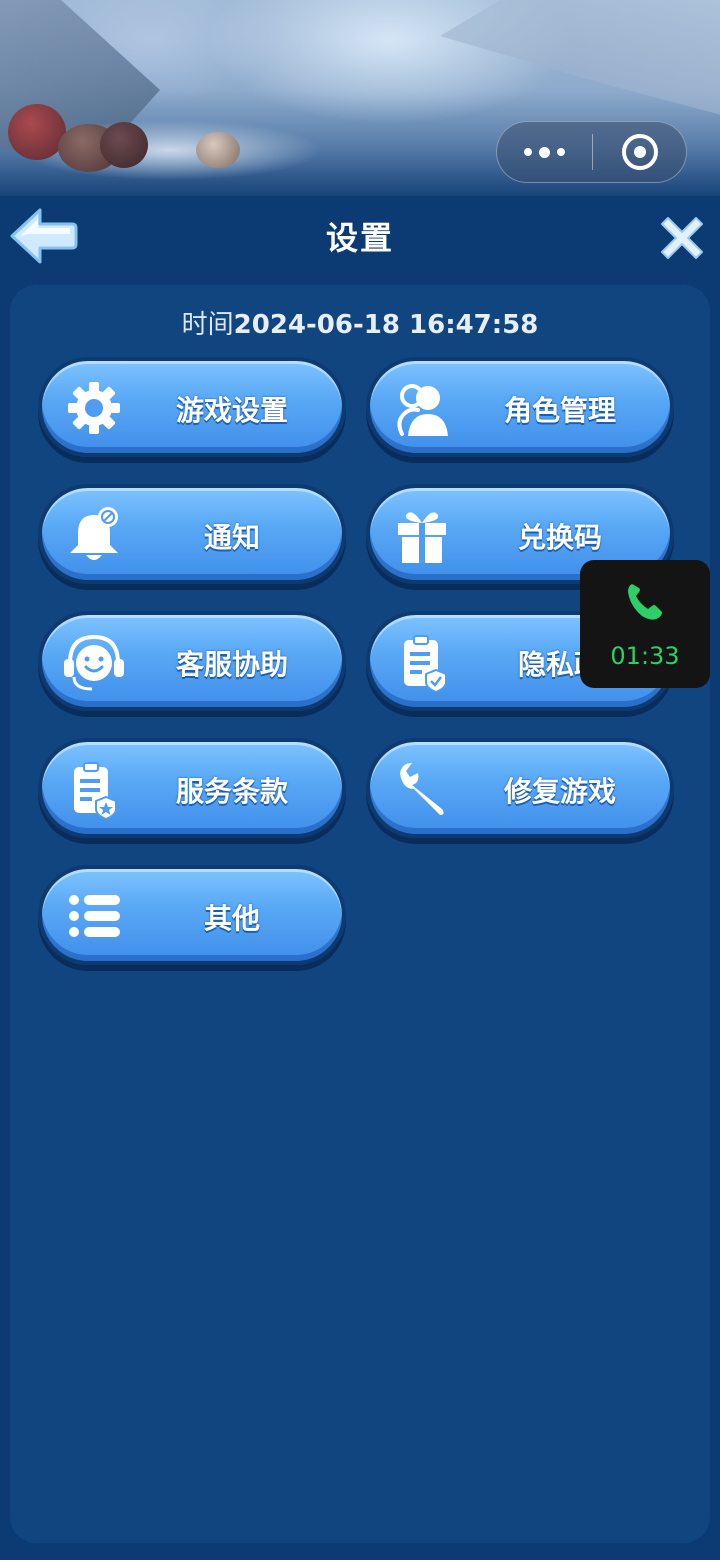  I want to click on customer-support-button: 客服协助, so click(192, 661).